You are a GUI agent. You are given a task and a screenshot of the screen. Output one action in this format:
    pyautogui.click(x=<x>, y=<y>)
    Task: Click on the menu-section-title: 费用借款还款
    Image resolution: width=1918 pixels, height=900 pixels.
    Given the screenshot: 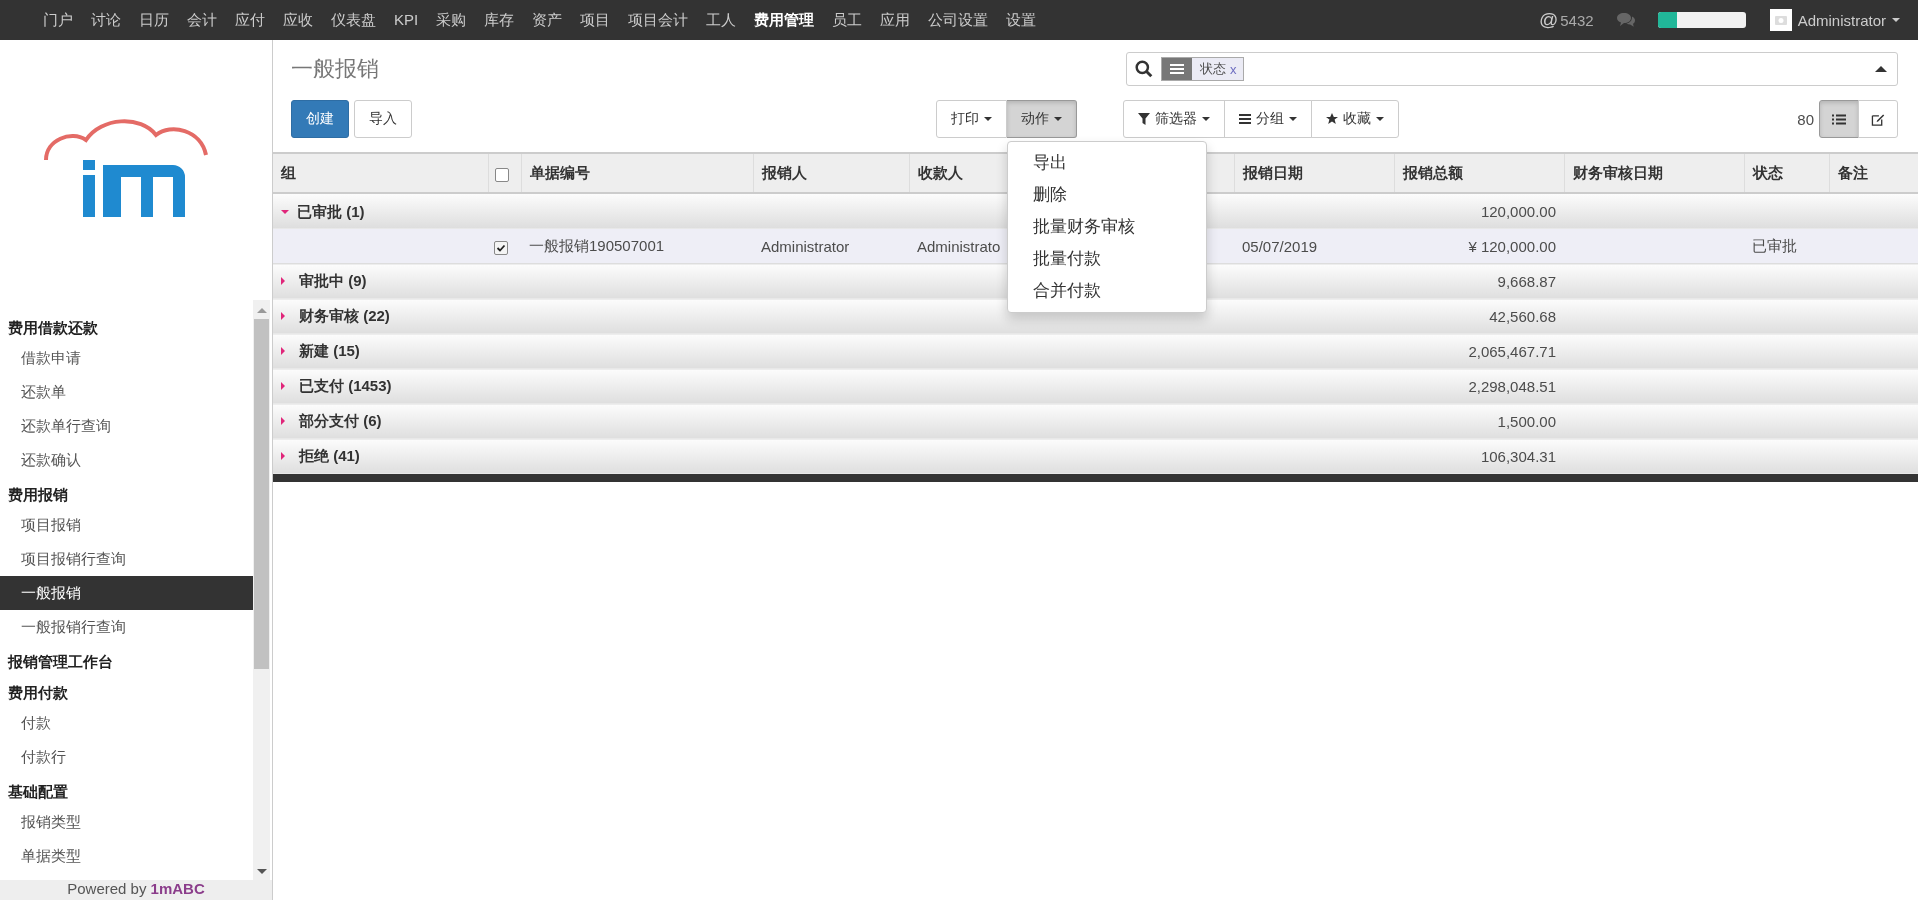 What is the action you would take?
    pyautogui.click(x=53, y=328)
    